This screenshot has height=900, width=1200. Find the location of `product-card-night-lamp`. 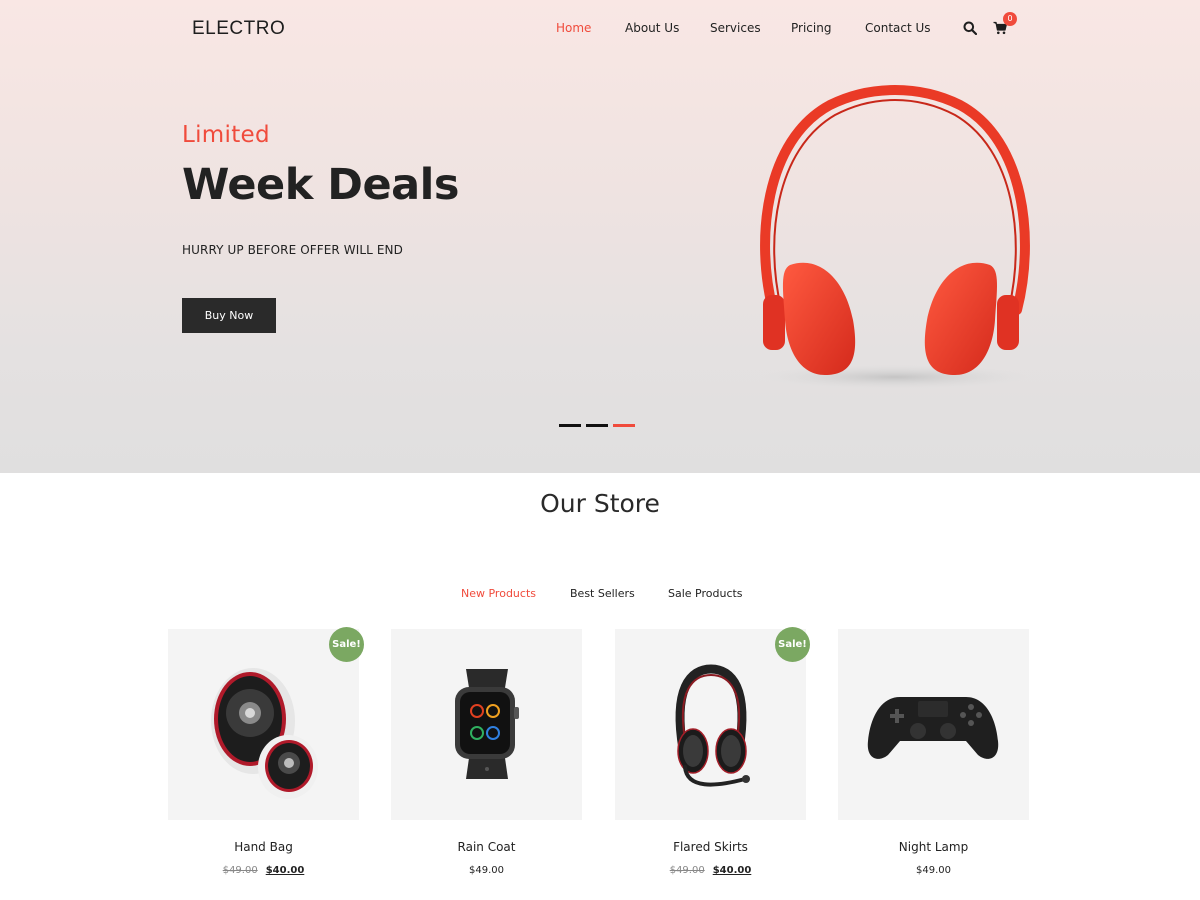

product-card-night-lamp is located at coordinates (933, 724).